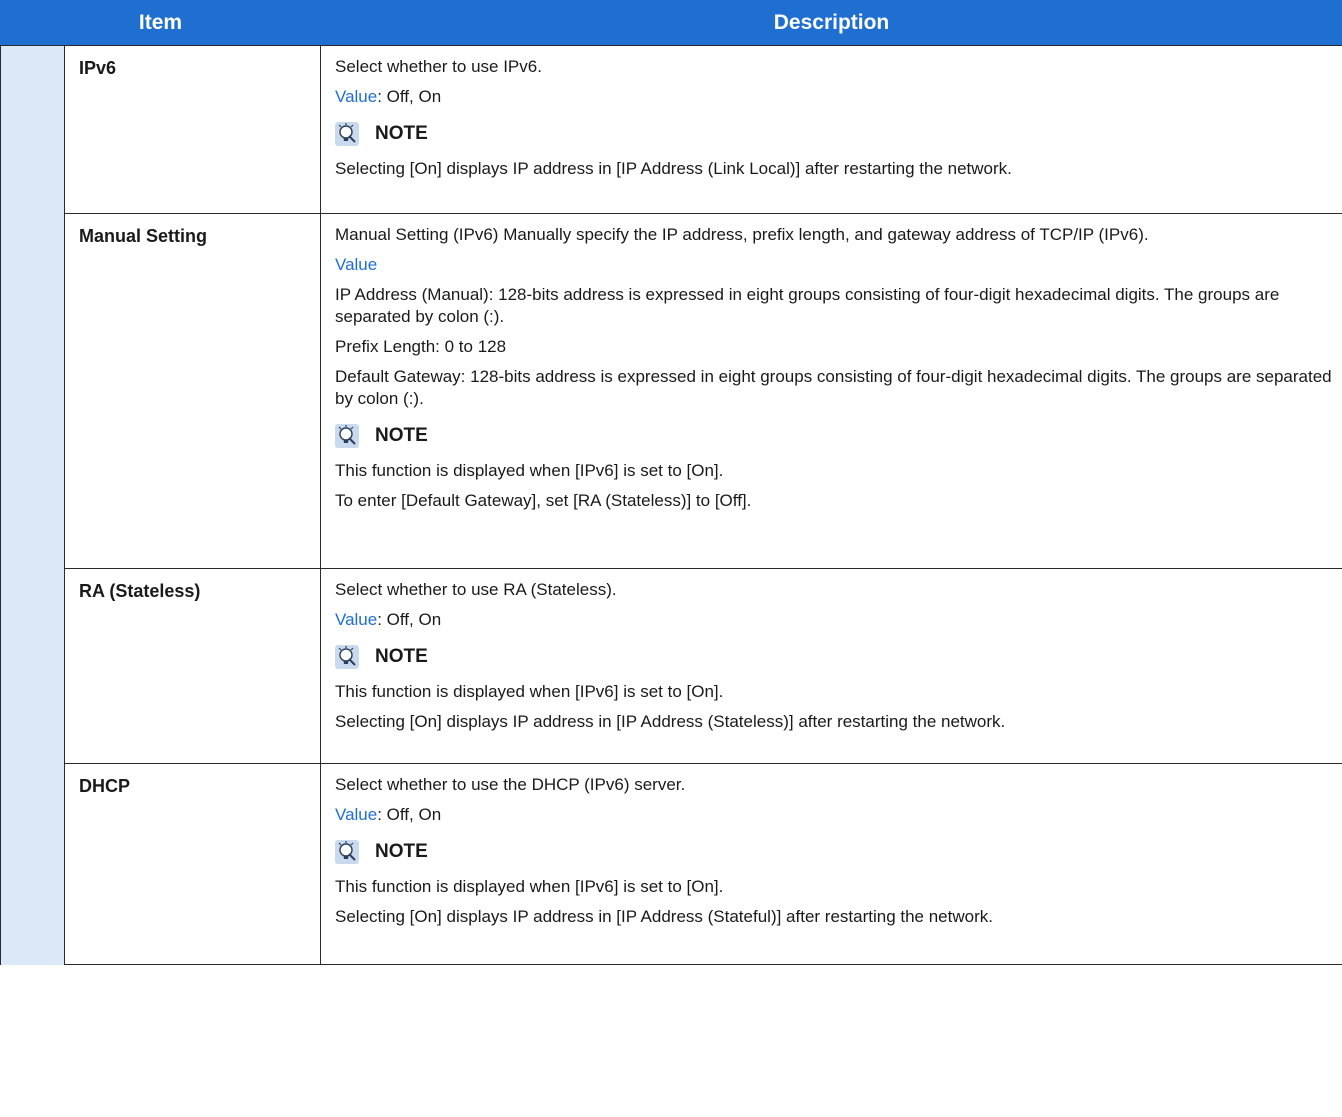 The height and width of the screenshot is (1117, 1342). I want to click on header-description: Description, so click(831, 23).